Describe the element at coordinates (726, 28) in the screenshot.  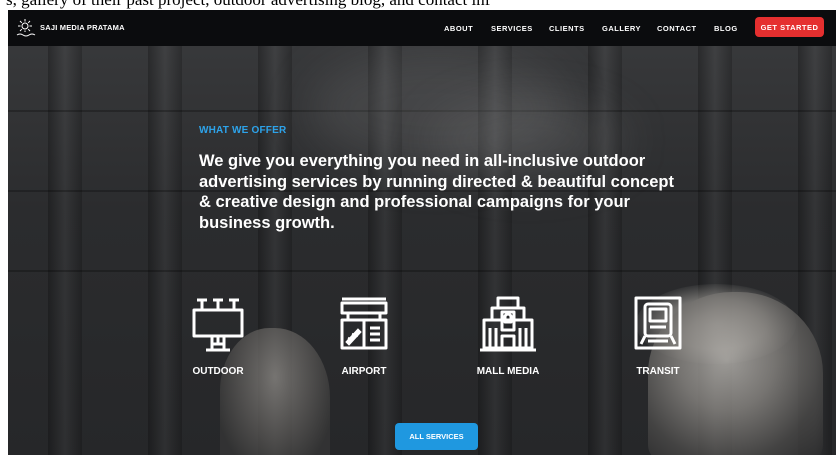
I see `nav-item-blog: BLOG` at that location.